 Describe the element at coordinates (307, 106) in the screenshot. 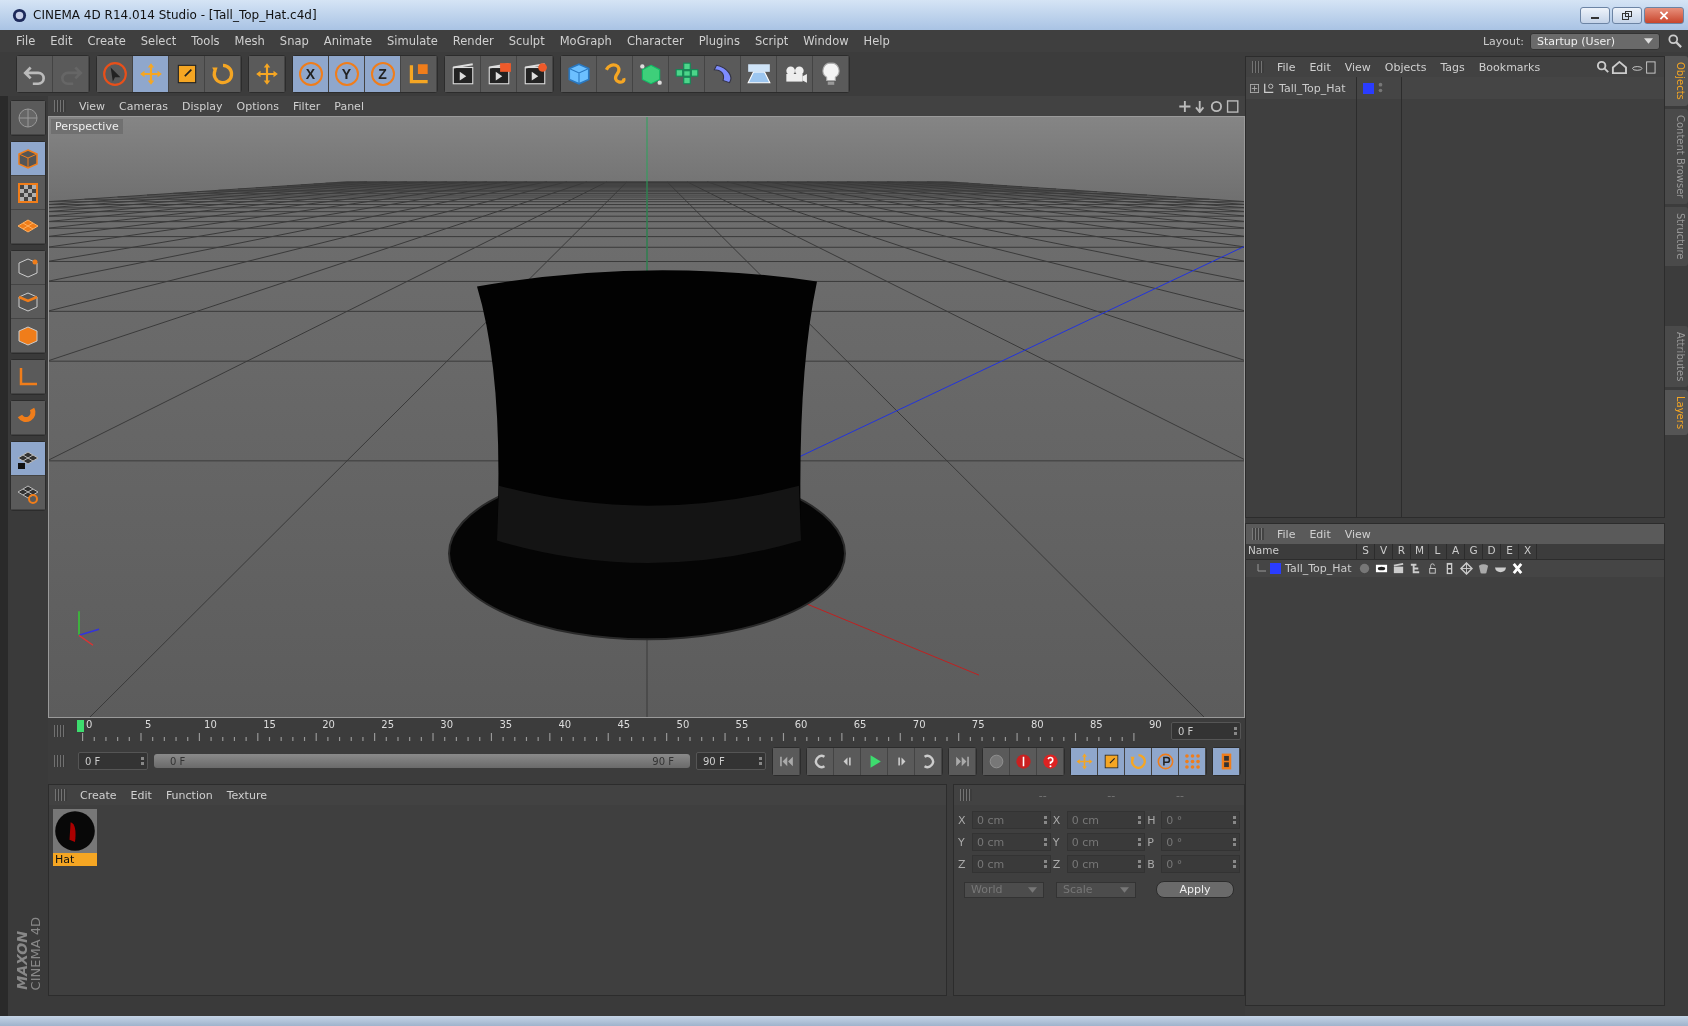

I see `menu-item: Filter` at that location.